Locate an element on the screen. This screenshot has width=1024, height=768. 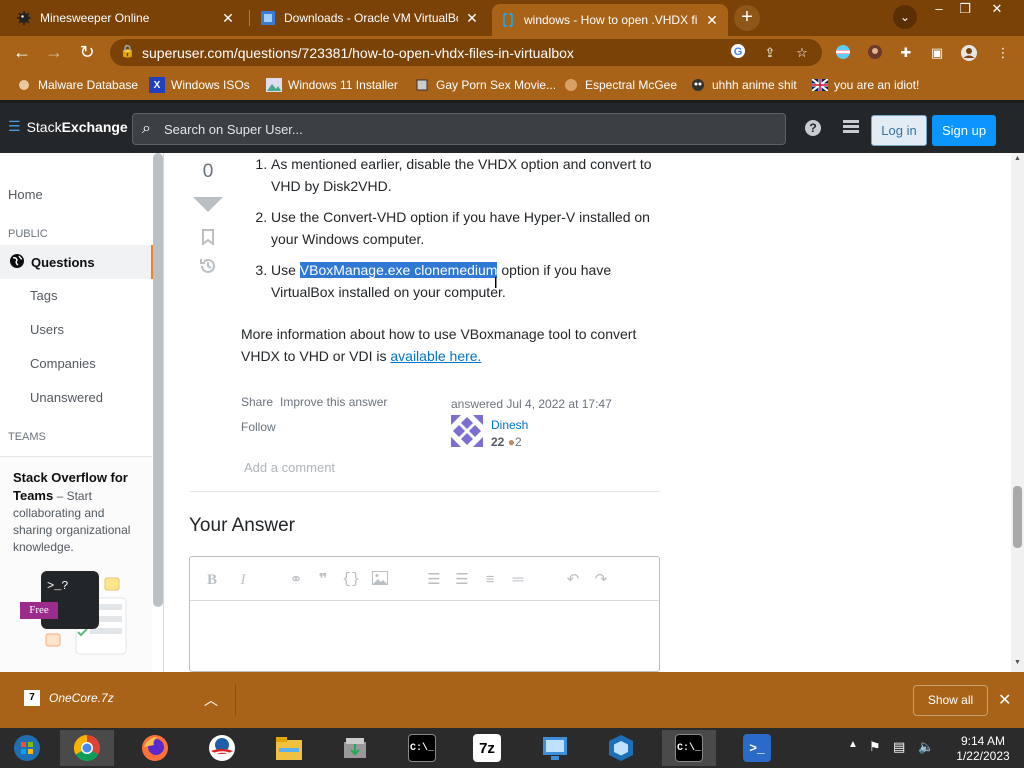
back-arrow-icon: ← is located at coordinates (22, 52).